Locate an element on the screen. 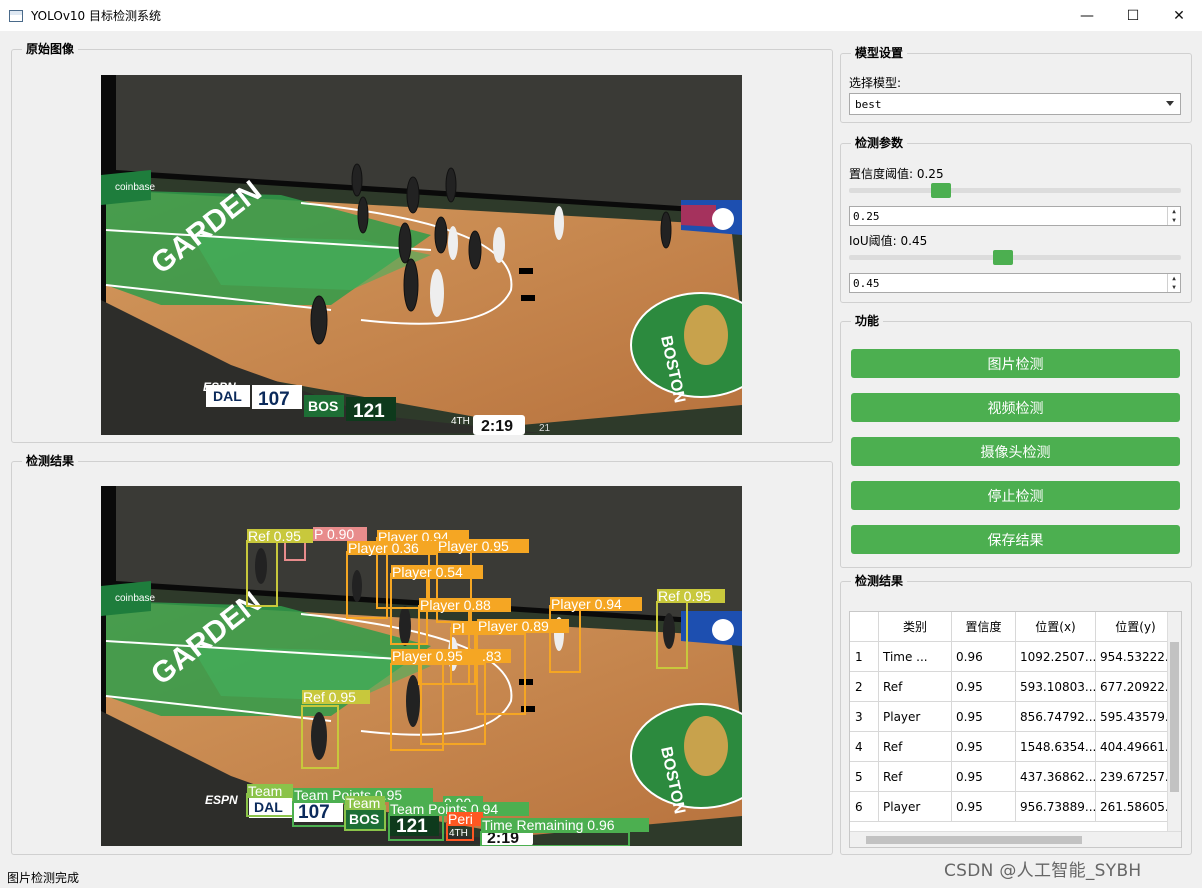 Image resolution: width=1202 pixels, height=888 pixels. table-horizontal-scrollbar is located at coordinates (1015, 839).